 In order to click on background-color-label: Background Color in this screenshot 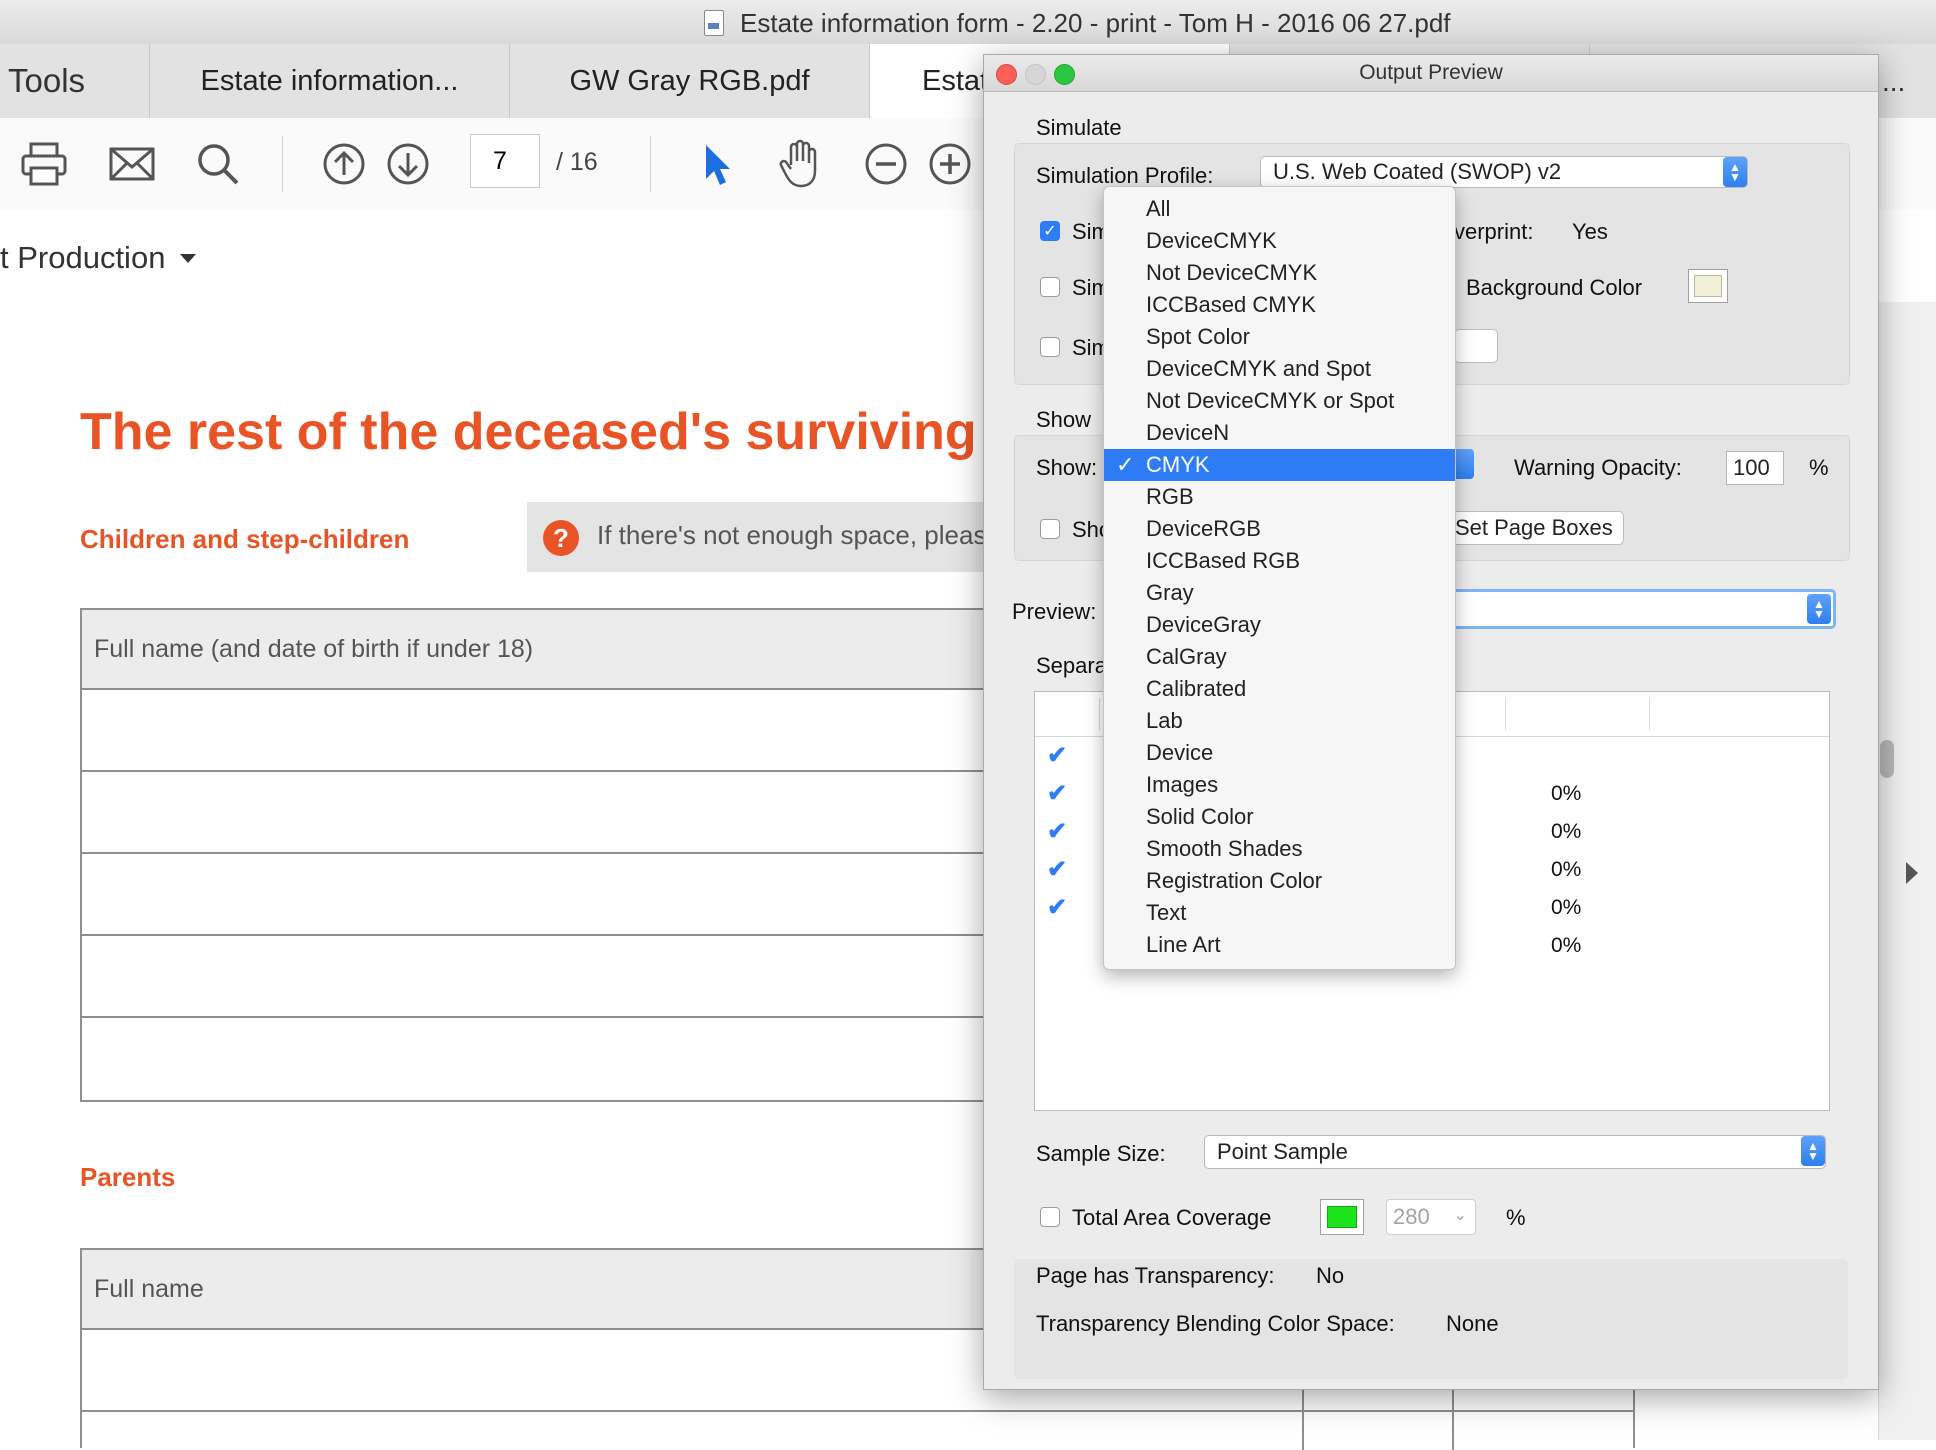, I will do `click(1554, 287)`.